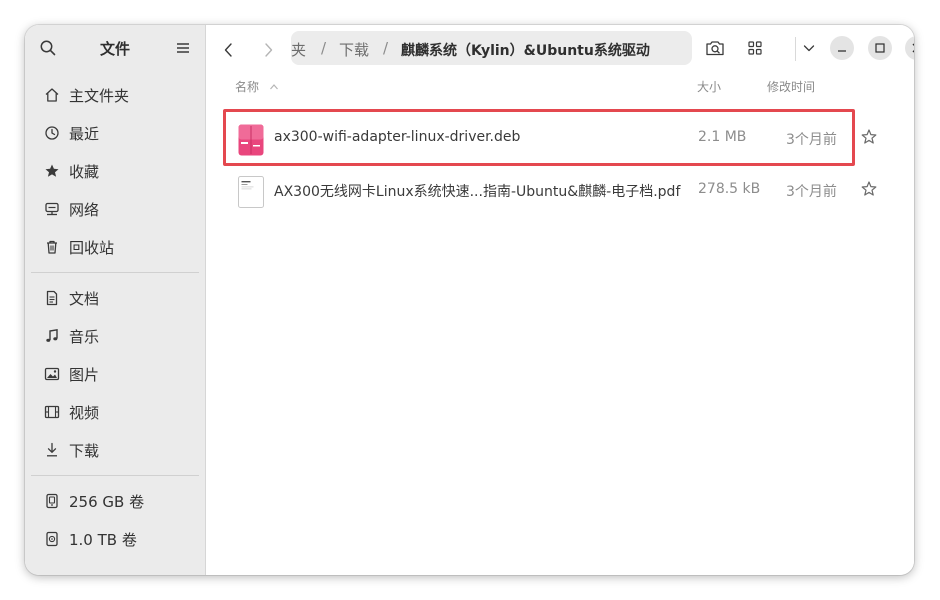 This screenshot has width=940, height=600. What do you see at coordinates (52, 335) in the screenshot?
I see `music-icon` at bounding box center [52, 335].